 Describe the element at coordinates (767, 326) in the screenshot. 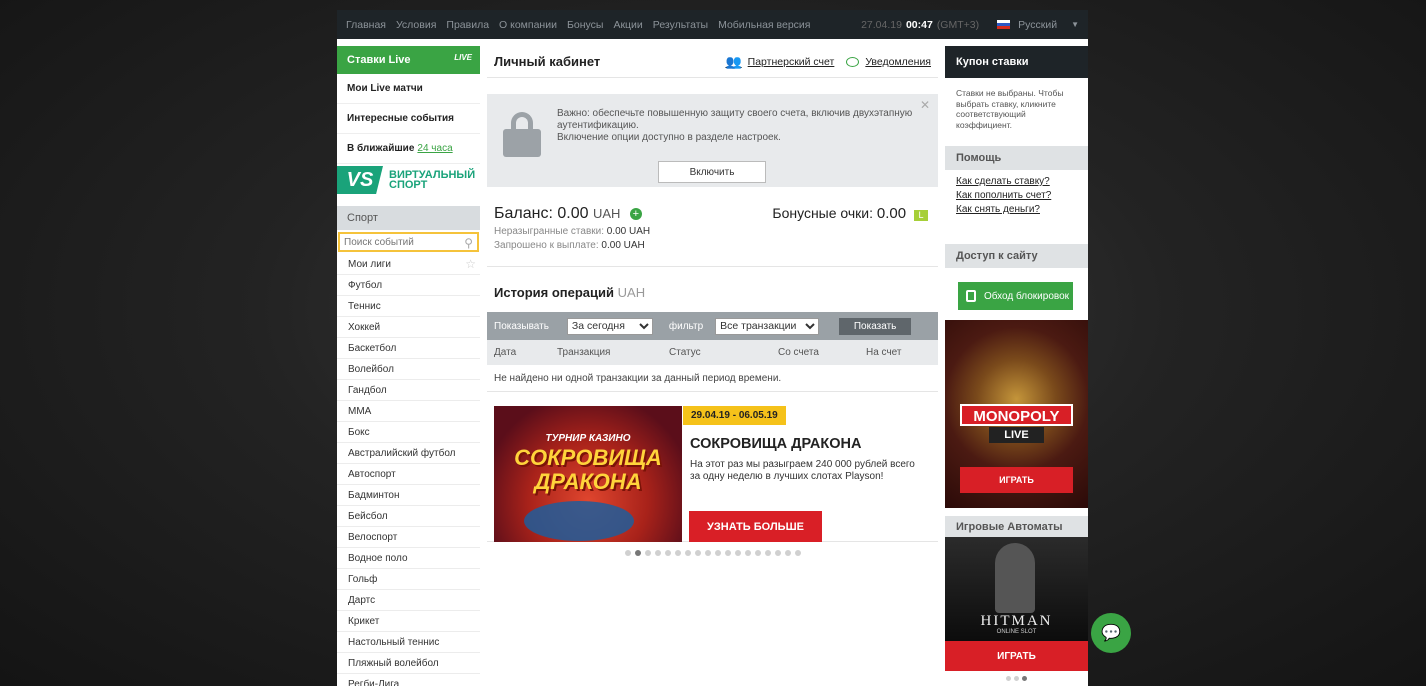

I see `transaction-type-select: Все транзакции` at that location.